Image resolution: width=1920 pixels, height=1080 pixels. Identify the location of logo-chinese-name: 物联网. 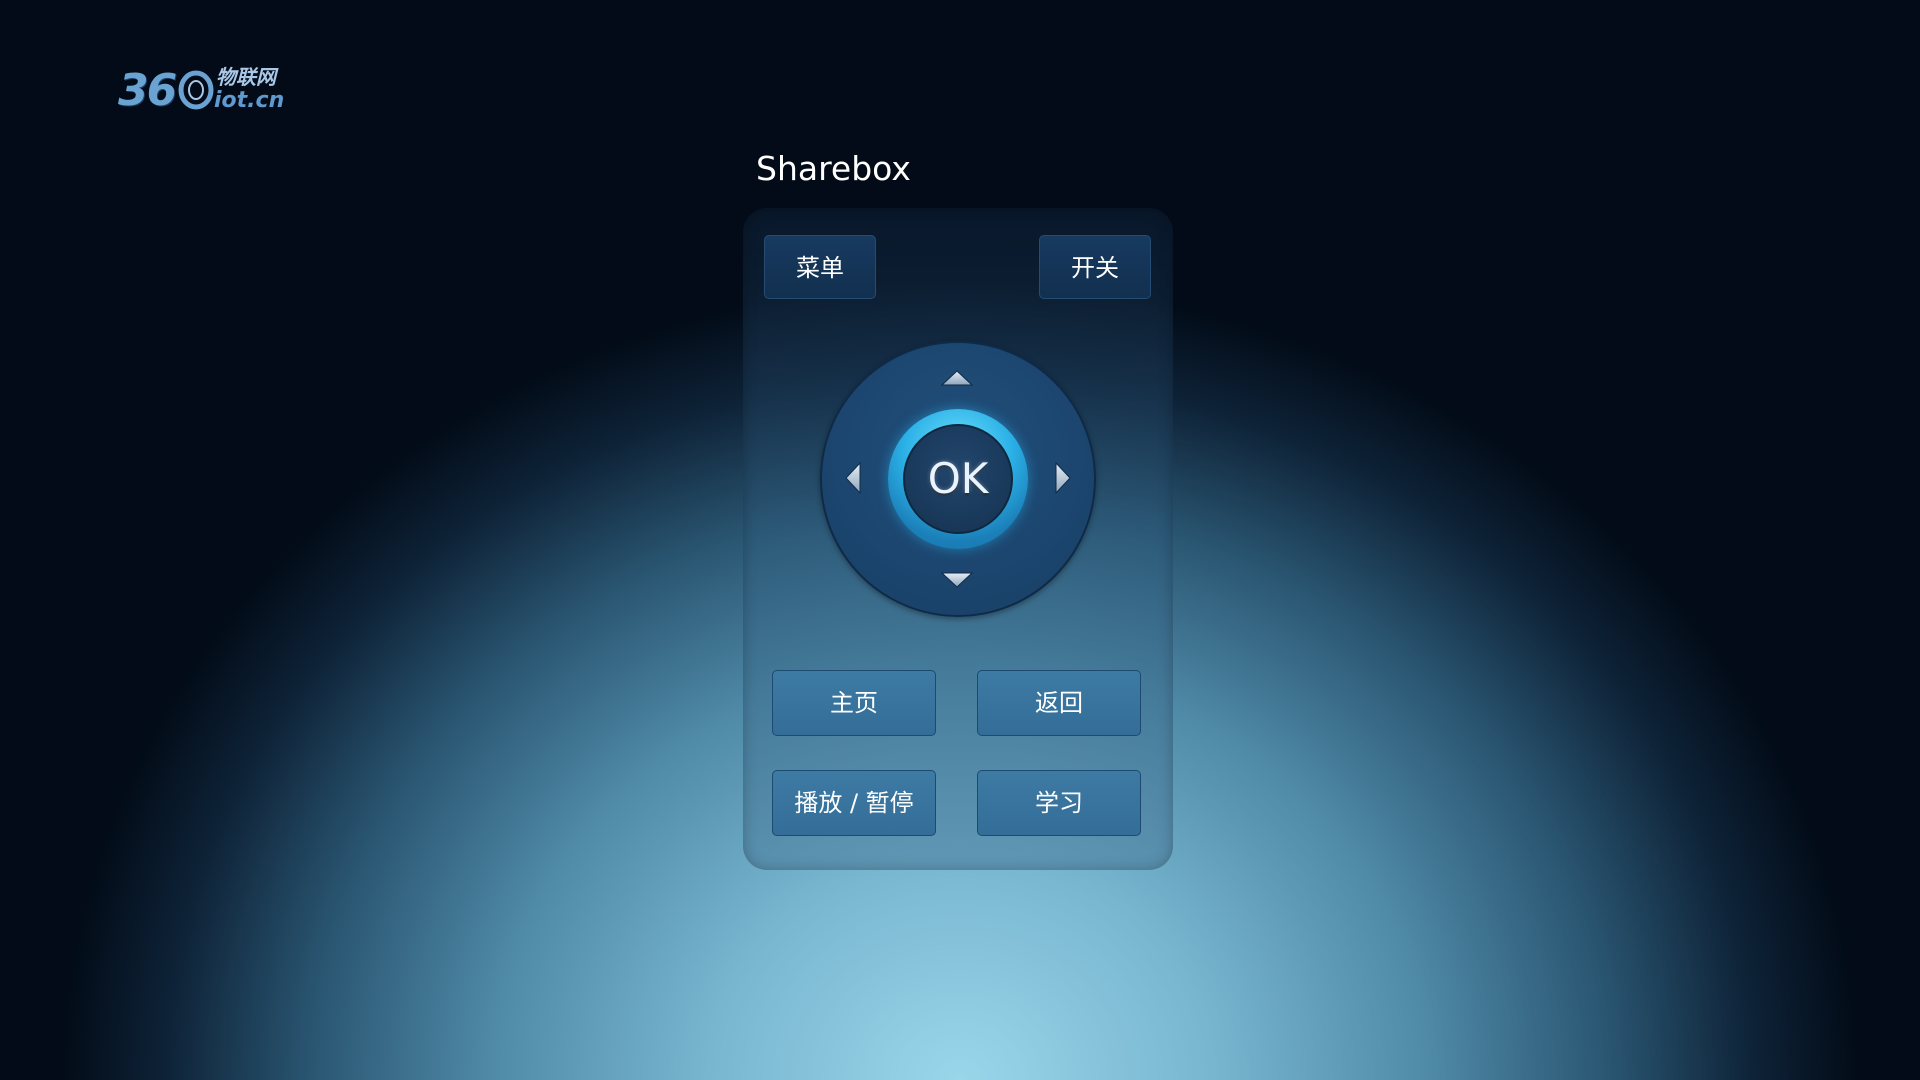
(246, 77).